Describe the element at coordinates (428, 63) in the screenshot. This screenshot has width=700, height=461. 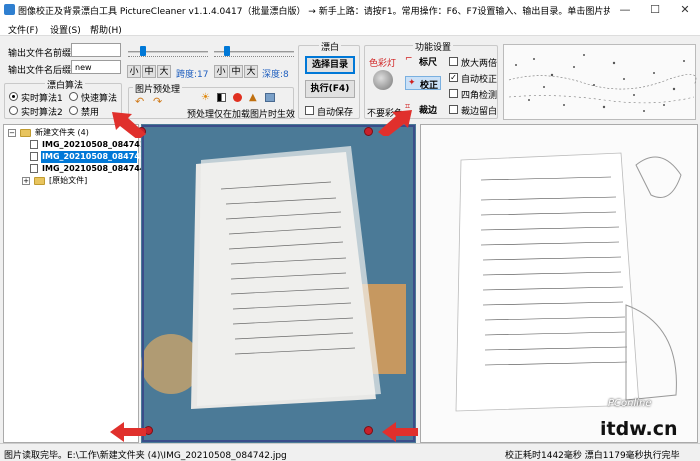
I see `ruler-label: 标尺` at that location.